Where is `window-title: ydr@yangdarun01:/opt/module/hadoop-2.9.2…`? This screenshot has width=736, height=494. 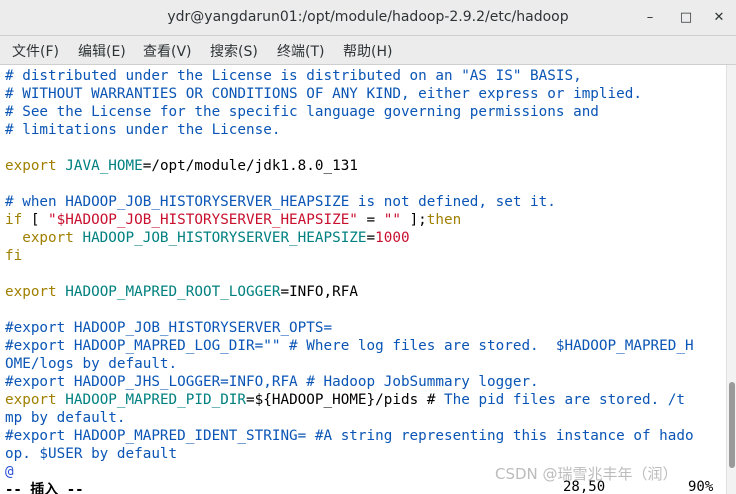
window-title: ydr@yangdarun01:/opt/module/hadoop-2.9.2… is located at coordinates (368, 17).